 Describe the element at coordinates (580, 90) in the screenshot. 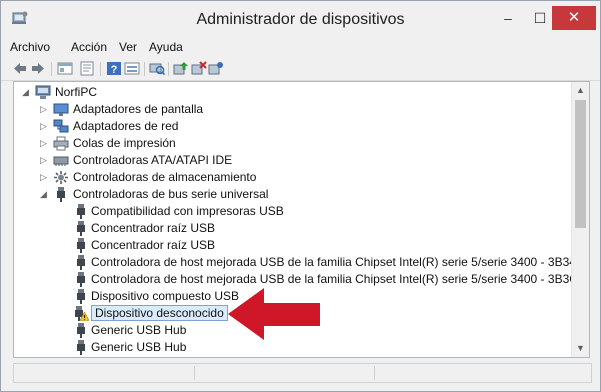

I see `scroll-up-arrow-icon: ▲` at that location.